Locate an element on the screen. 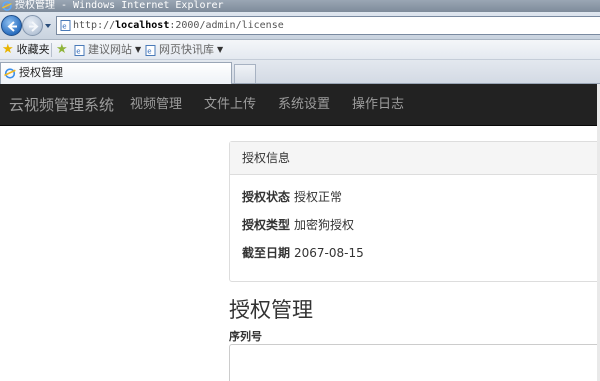 This screenshot has height=381, width=600. serial-number-label: 序列号 is located at coordinates (245, 336).